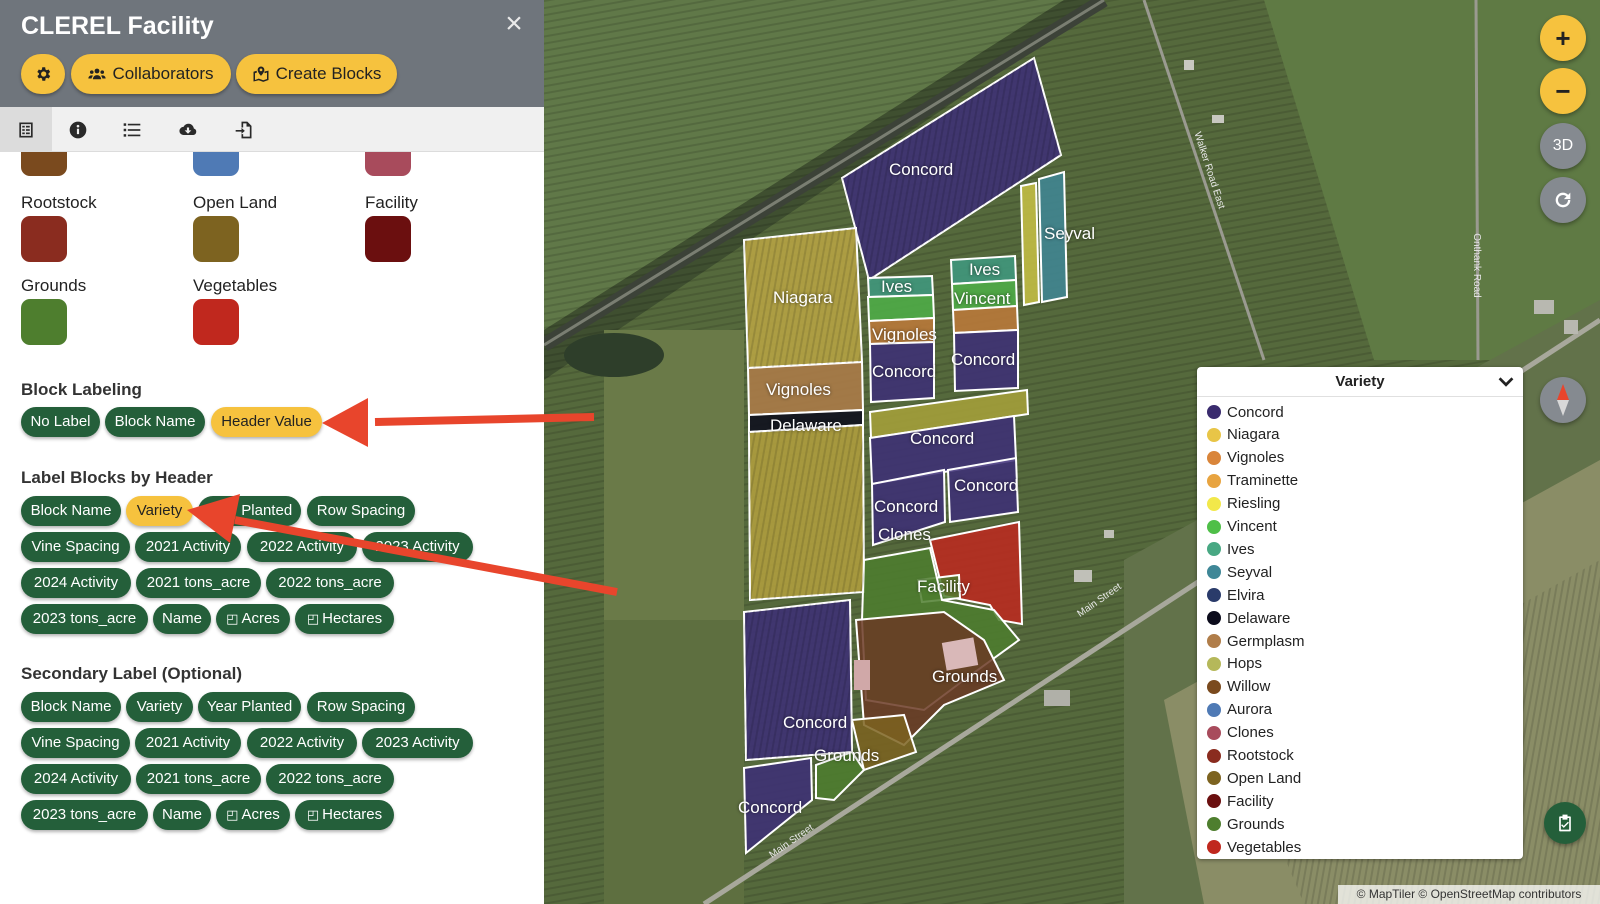  Describe the element at coordinates (84, 815) in the screenshot. I see `chip-secondary-2023-tons-acre: 2023 tons_acre` at that location.